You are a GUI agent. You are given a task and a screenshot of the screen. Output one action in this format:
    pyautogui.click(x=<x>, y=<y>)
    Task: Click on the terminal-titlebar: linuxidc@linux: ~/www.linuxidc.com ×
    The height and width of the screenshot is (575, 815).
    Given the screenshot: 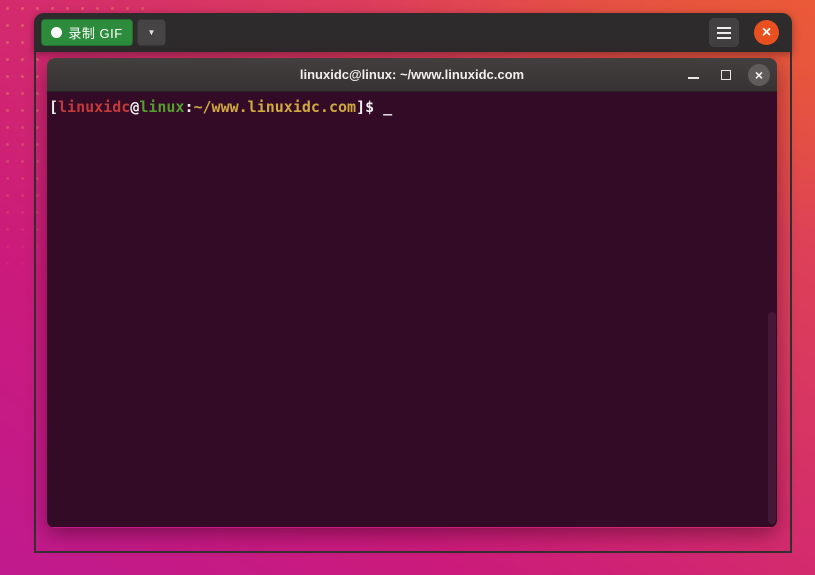 What is the action you would take?
    pyautogui.click(x=412, y=75)
    